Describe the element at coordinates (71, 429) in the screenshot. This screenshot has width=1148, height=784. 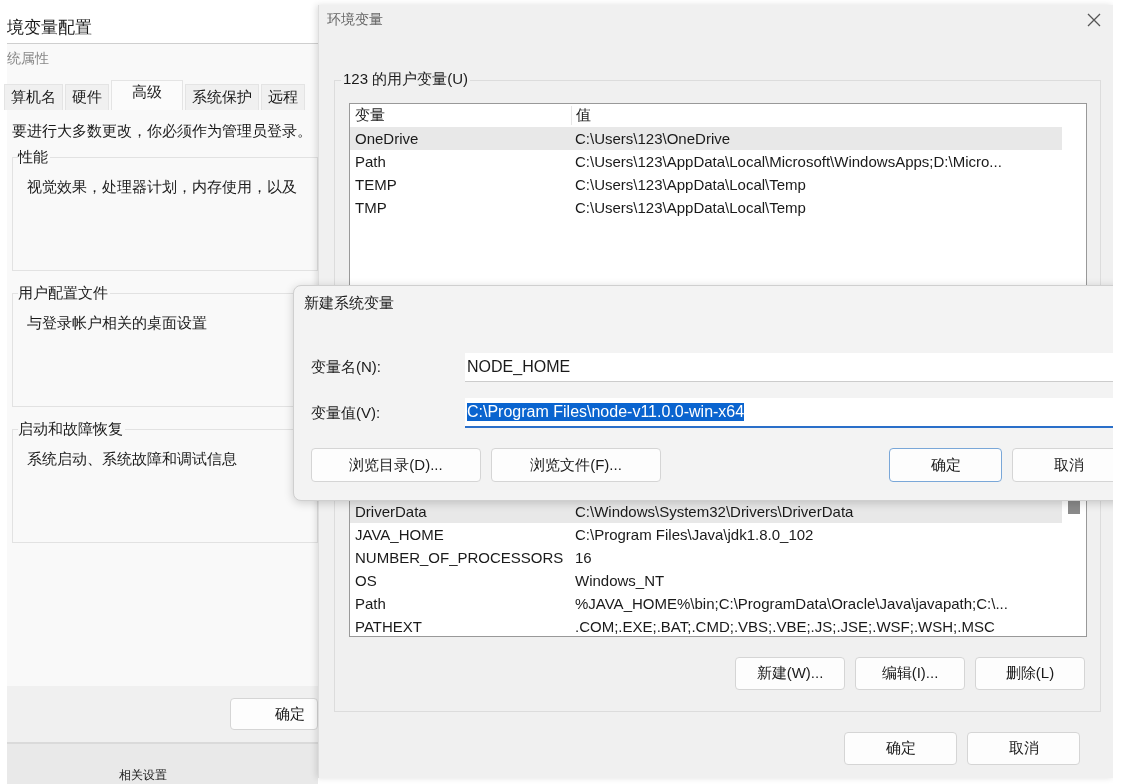
I see `group-title: 启动和故障恢复` at that location.